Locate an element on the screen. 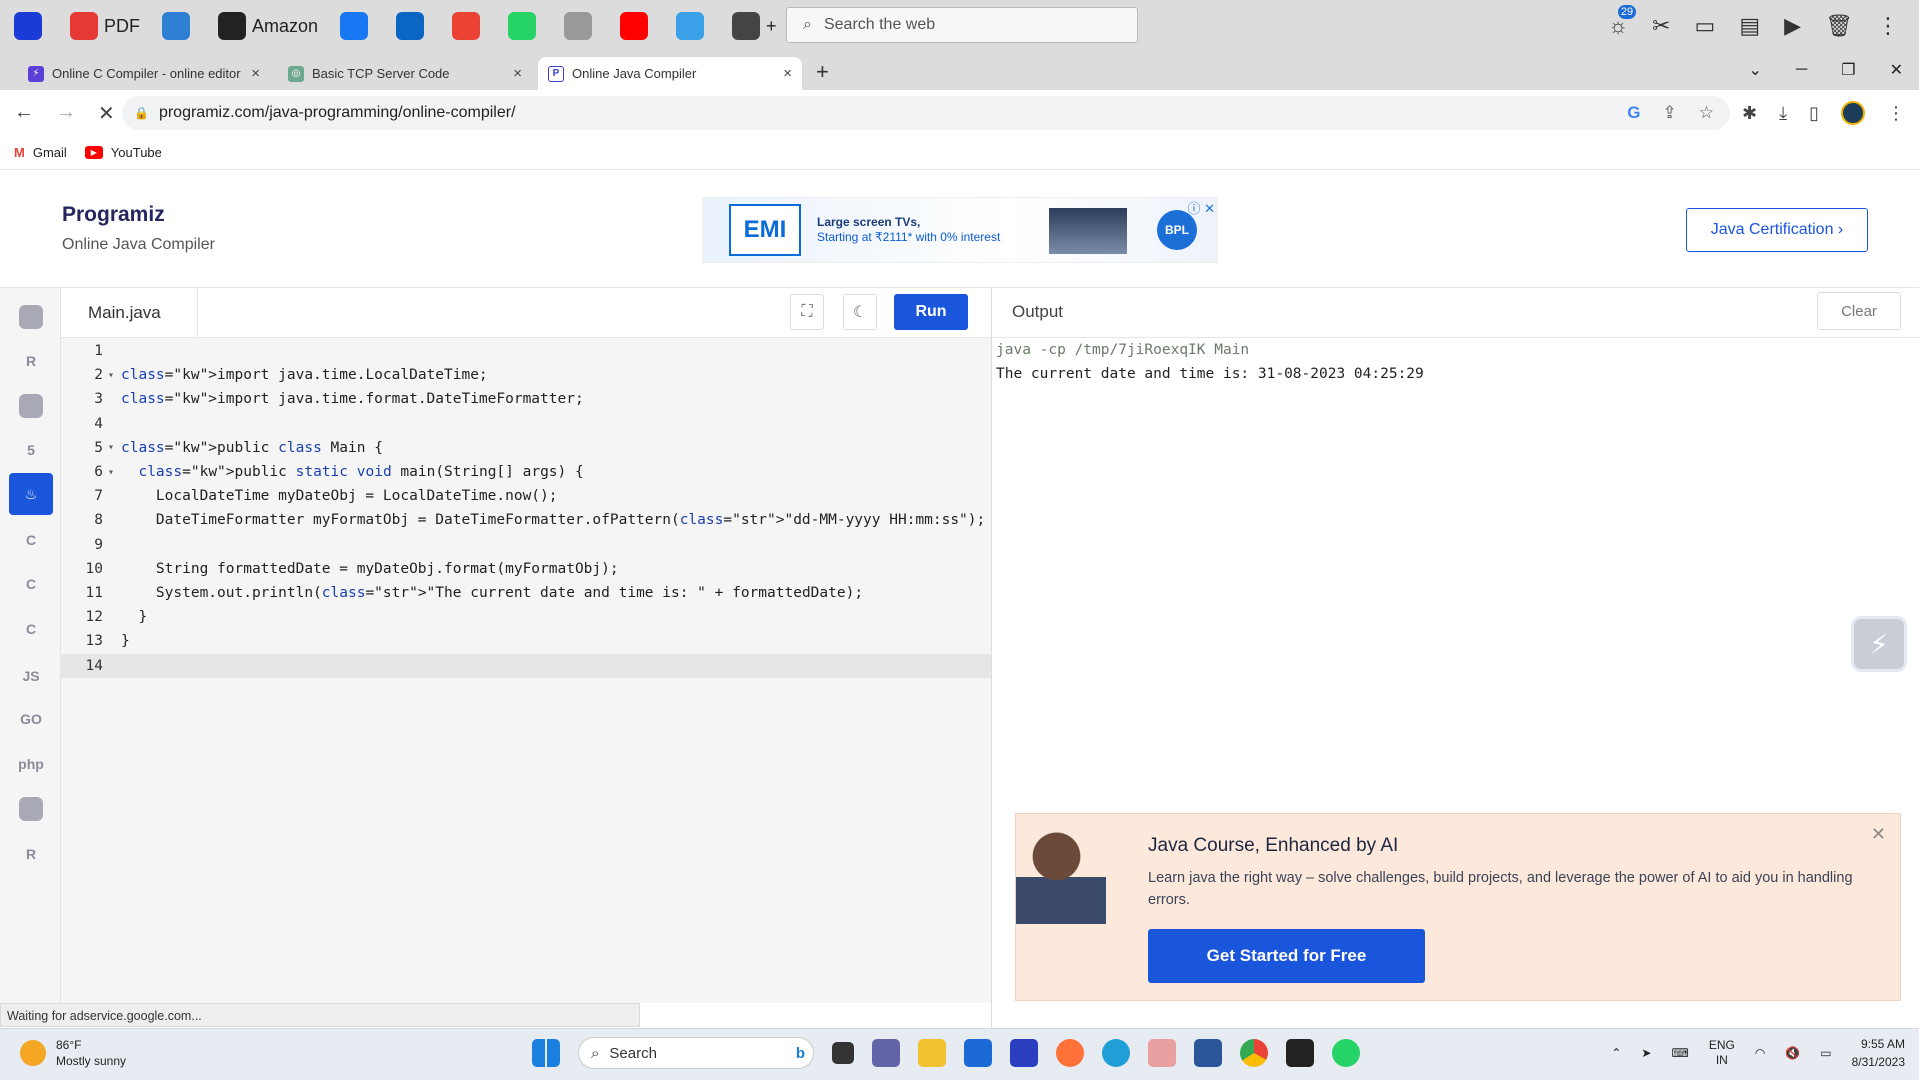 The image size is (1919, 1080). language-java-button: ♨ is located at coordinates (31, 494).